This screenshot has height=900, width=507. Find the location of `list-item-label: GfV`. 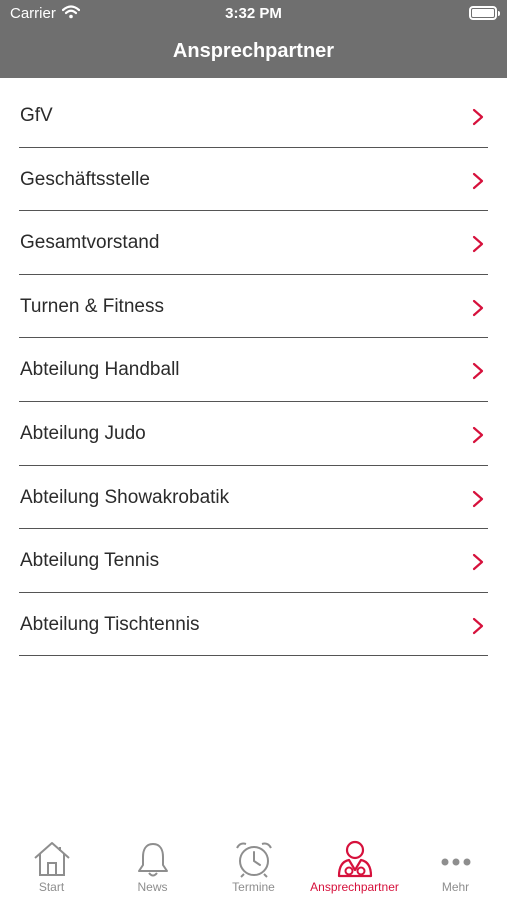

list-item-label: GfV is located at coordinates (36, 115).